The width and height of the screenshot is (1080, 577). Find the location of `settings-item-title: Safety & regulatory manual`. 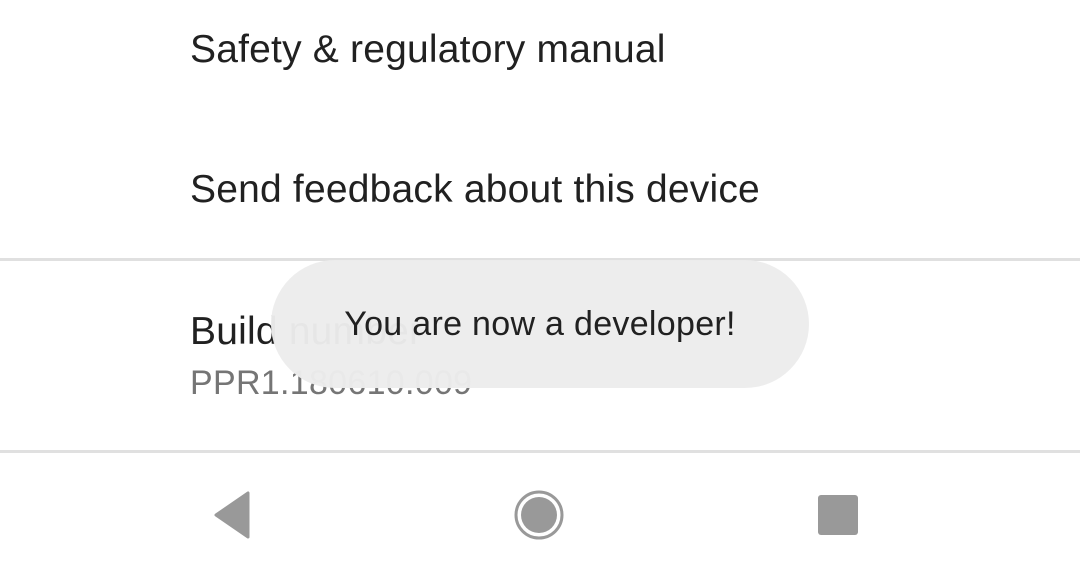

settings-item-title: Safety & regulatory manual is located at coordinates (428, 49).